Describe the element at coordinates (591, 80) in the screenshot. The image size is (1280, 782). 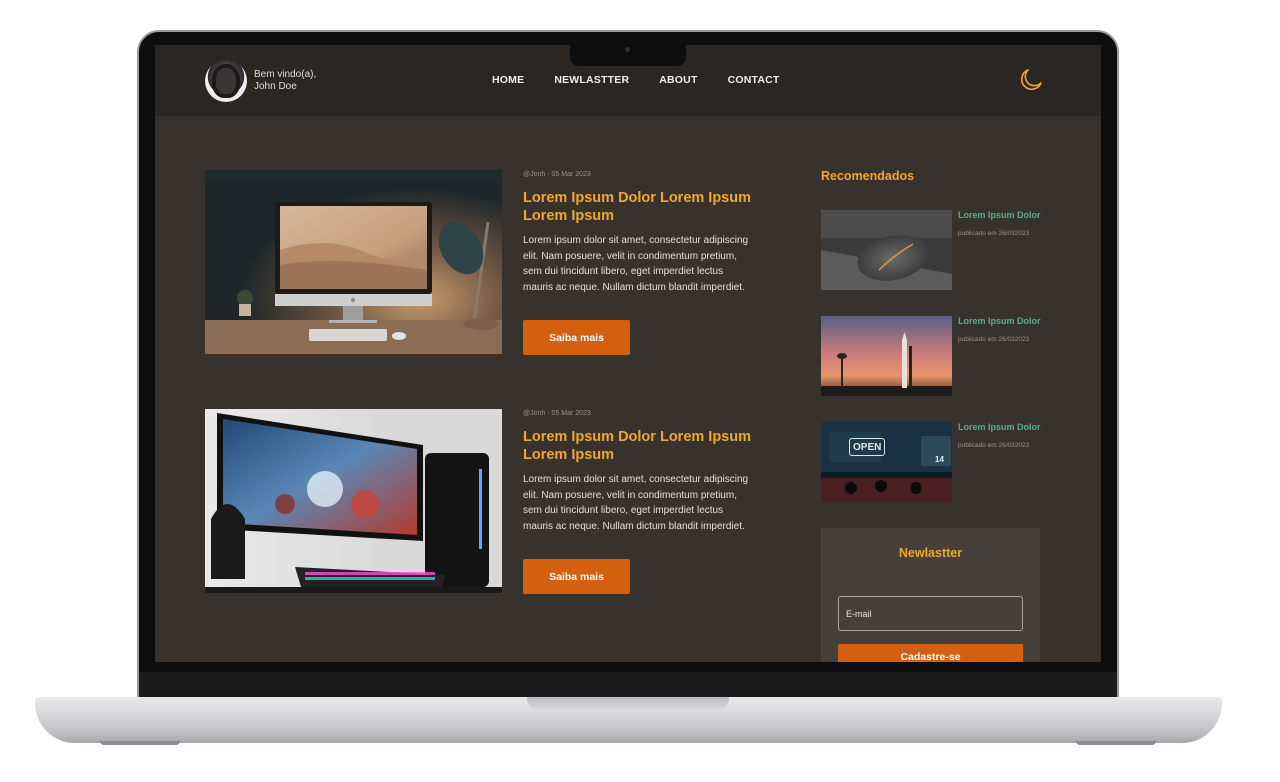
I see `nav-newsletter: NEWLASTTER` at that location.